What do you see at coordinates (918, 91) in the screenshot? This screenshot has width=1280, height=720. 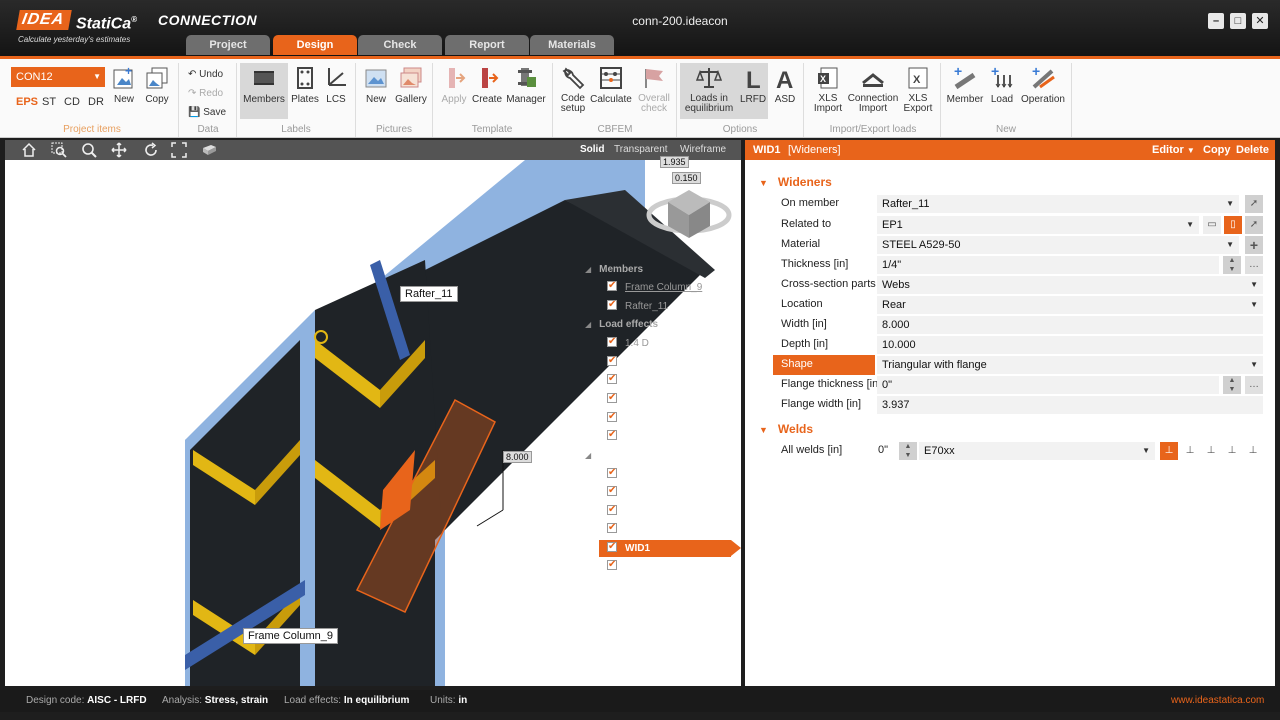 I see `xls-export-button: X XLS Export` at bounding box center [918, 91].